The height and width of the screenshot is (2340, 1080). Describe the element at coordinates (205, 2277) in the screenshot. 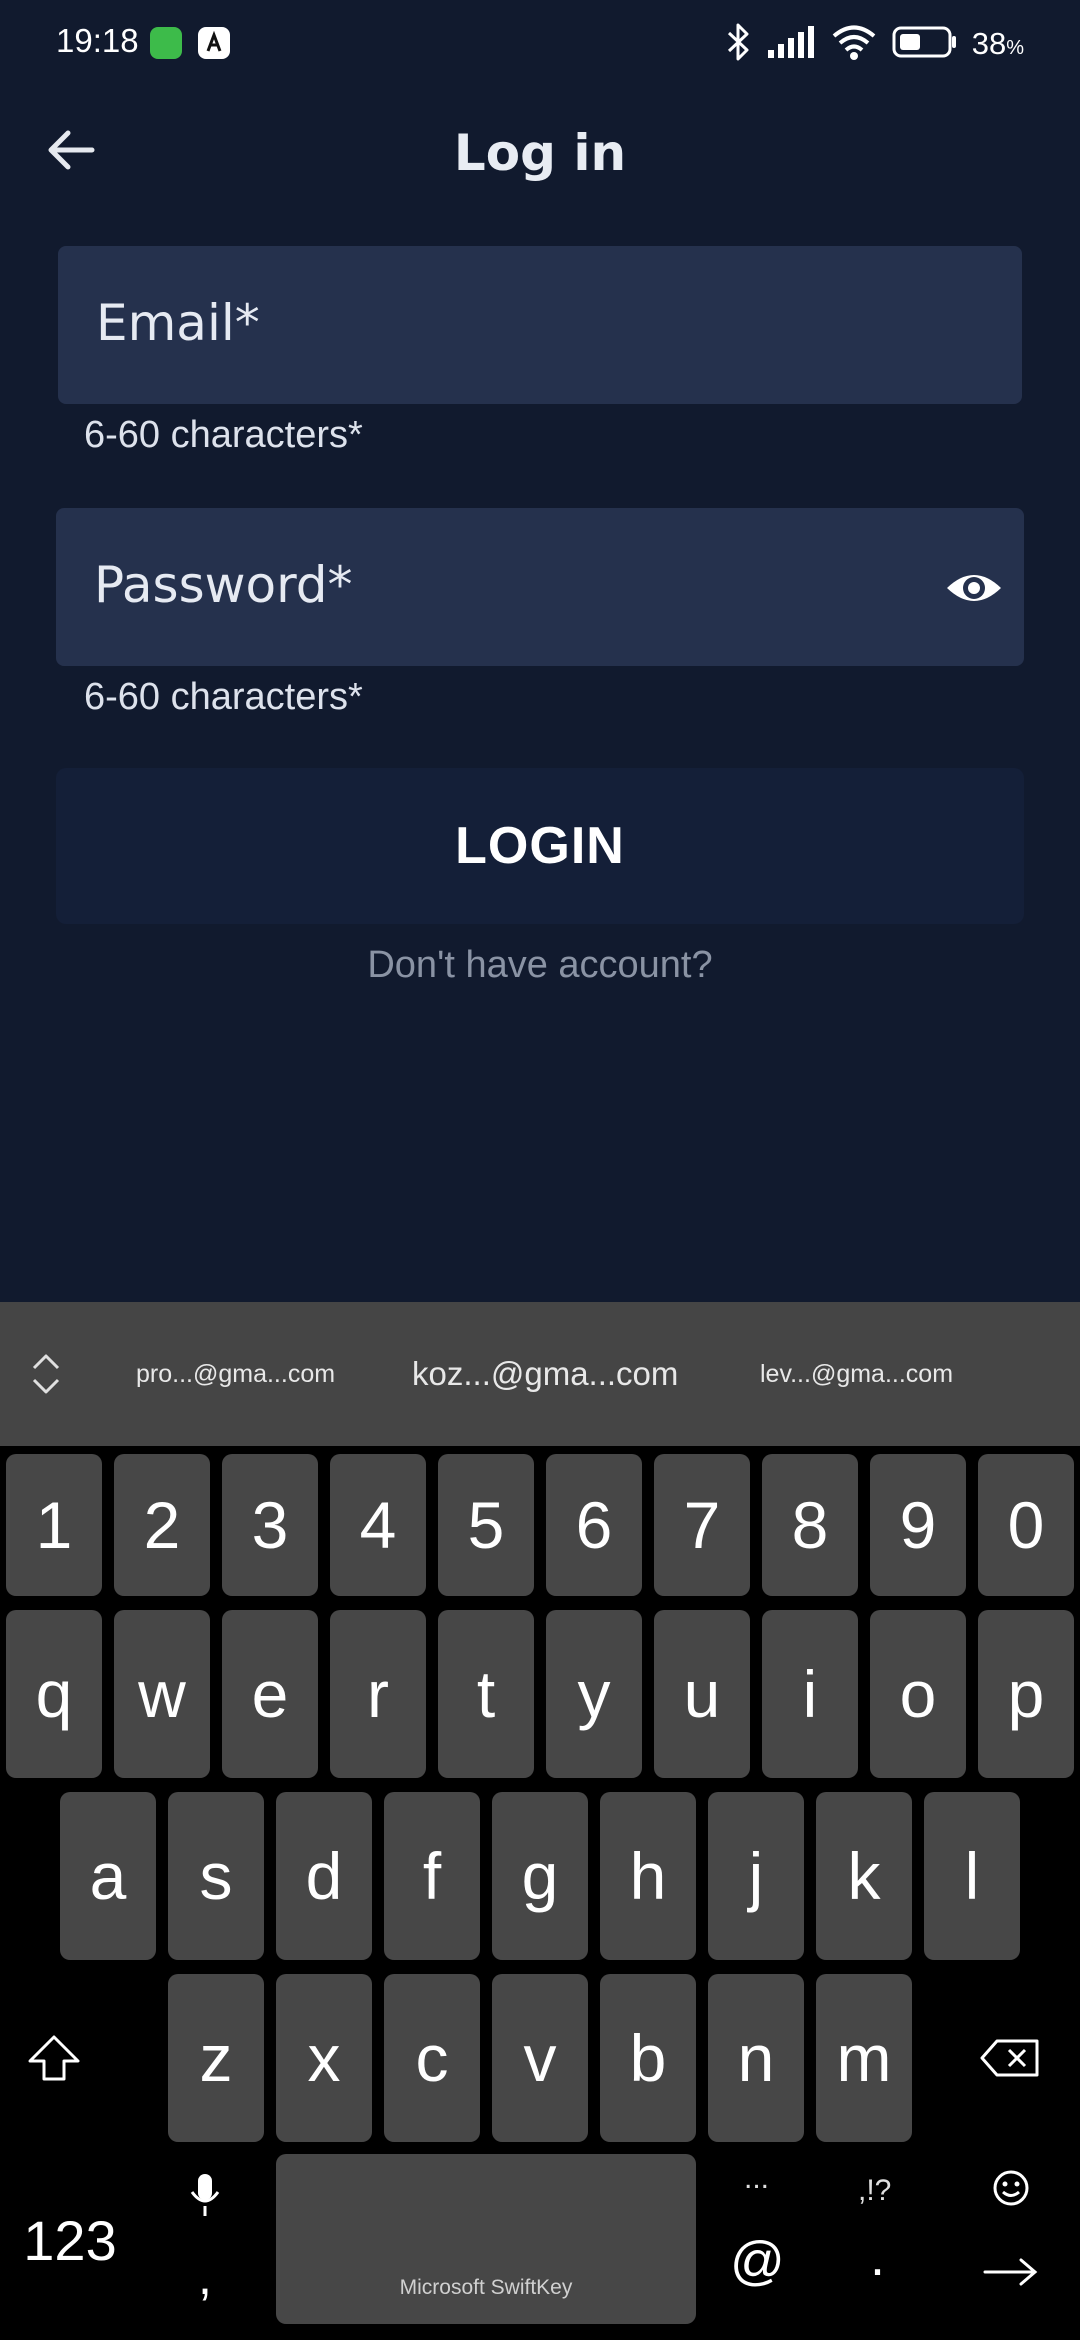

I see `comma-key: ,` at that location.